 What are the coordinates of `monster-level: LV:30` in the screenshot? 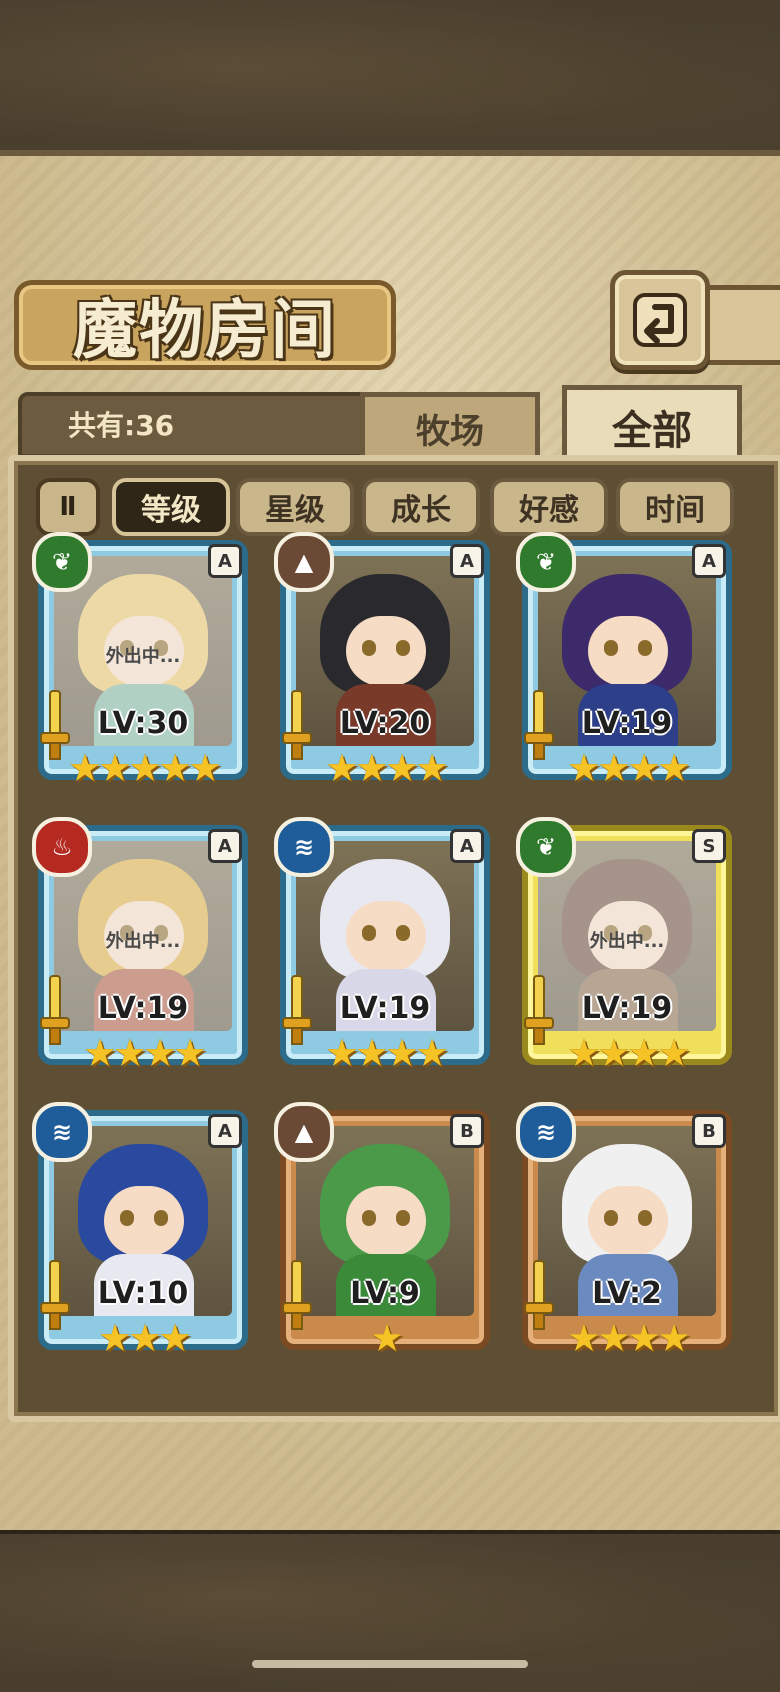 It's located at (143, 723).